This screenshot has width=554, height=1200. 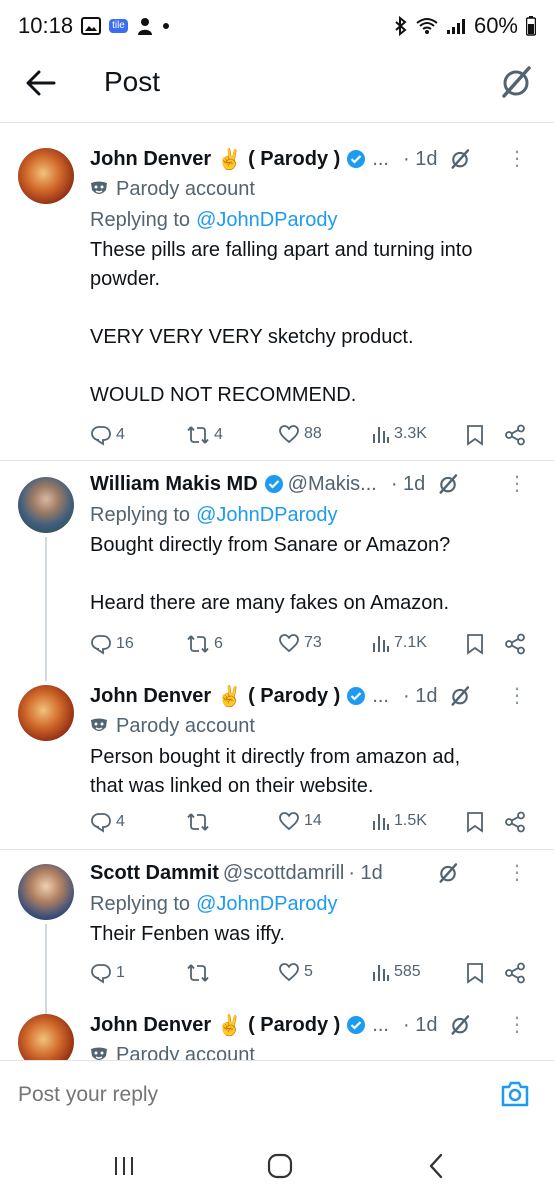 I want to click on heart-icon, so click(x=289, y=821).